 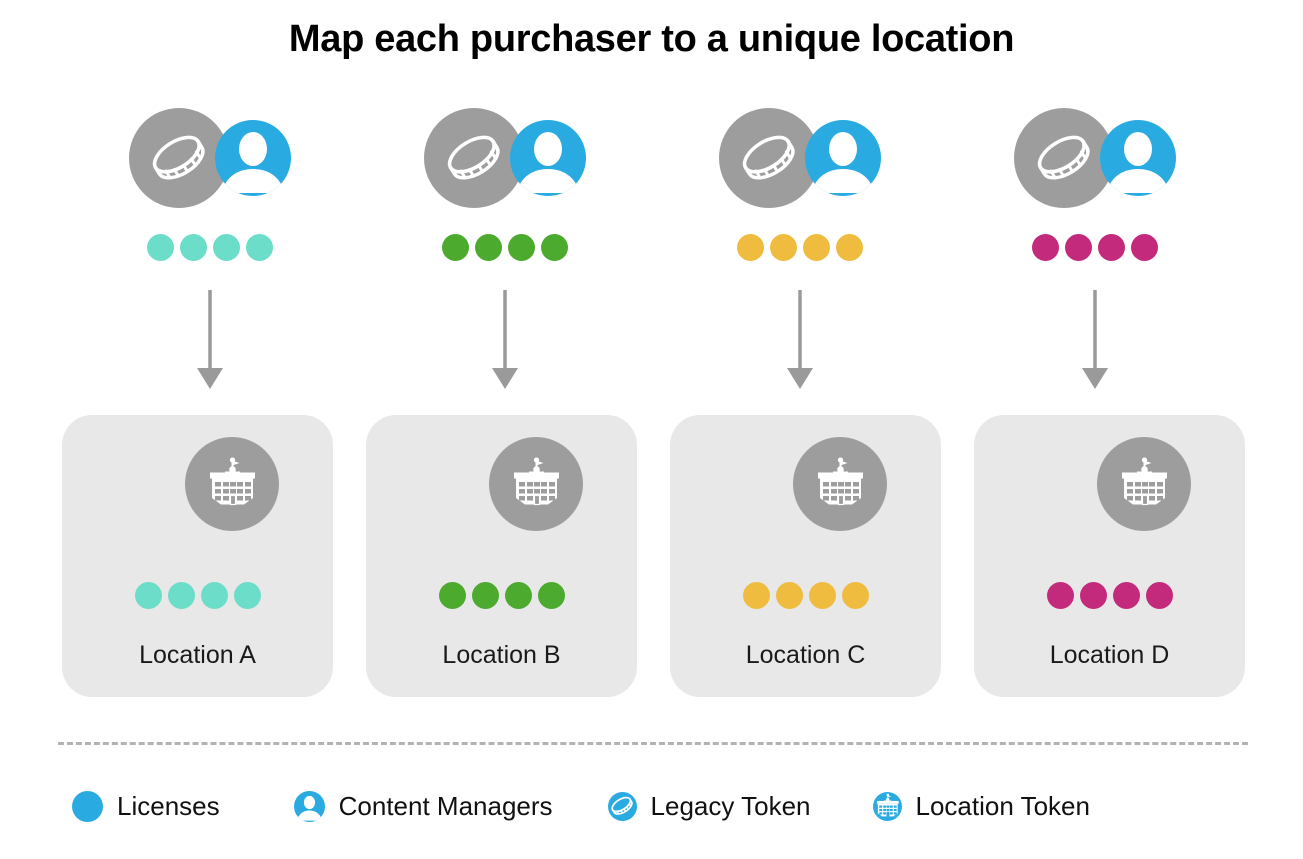 I want to click on arrow-cell-c, so click(x=799, y=342).